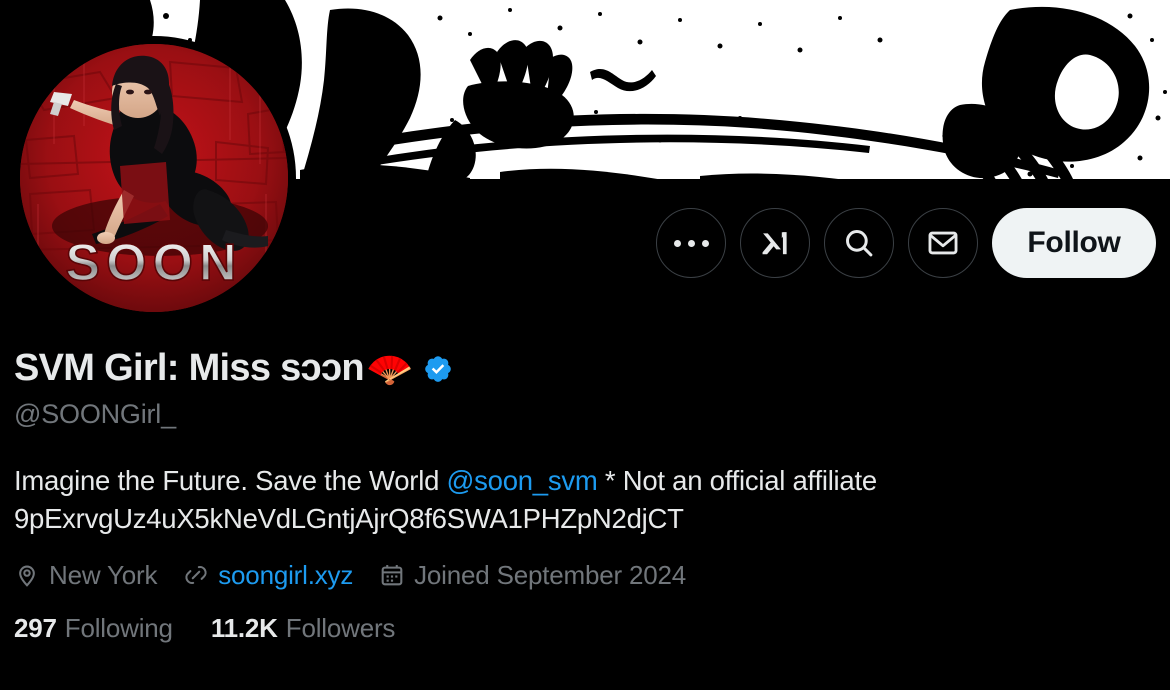 The height and width of the screenshot is (690, 1170). Describe the element at coordinates (438, 369) in the screenshot. I see `verified-badge-icon` at that location.